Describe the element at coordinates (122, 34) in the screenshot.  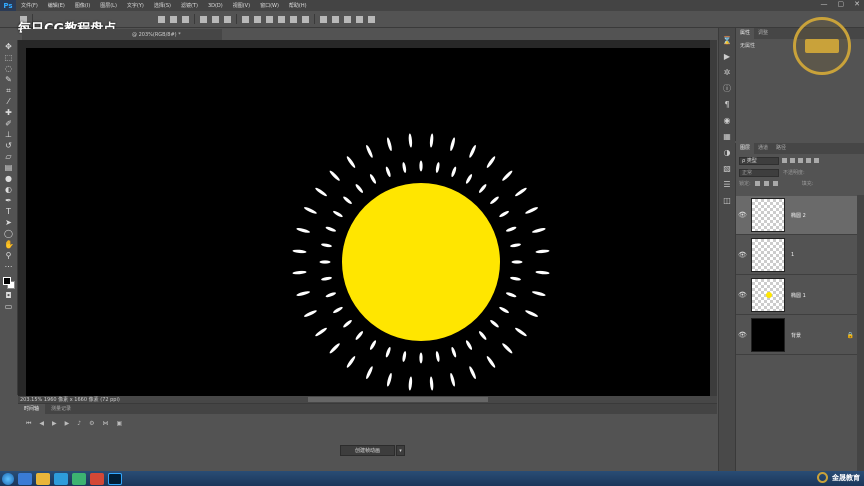
I see `document-tab: @ 203%(RGB/8#) *` at that location.